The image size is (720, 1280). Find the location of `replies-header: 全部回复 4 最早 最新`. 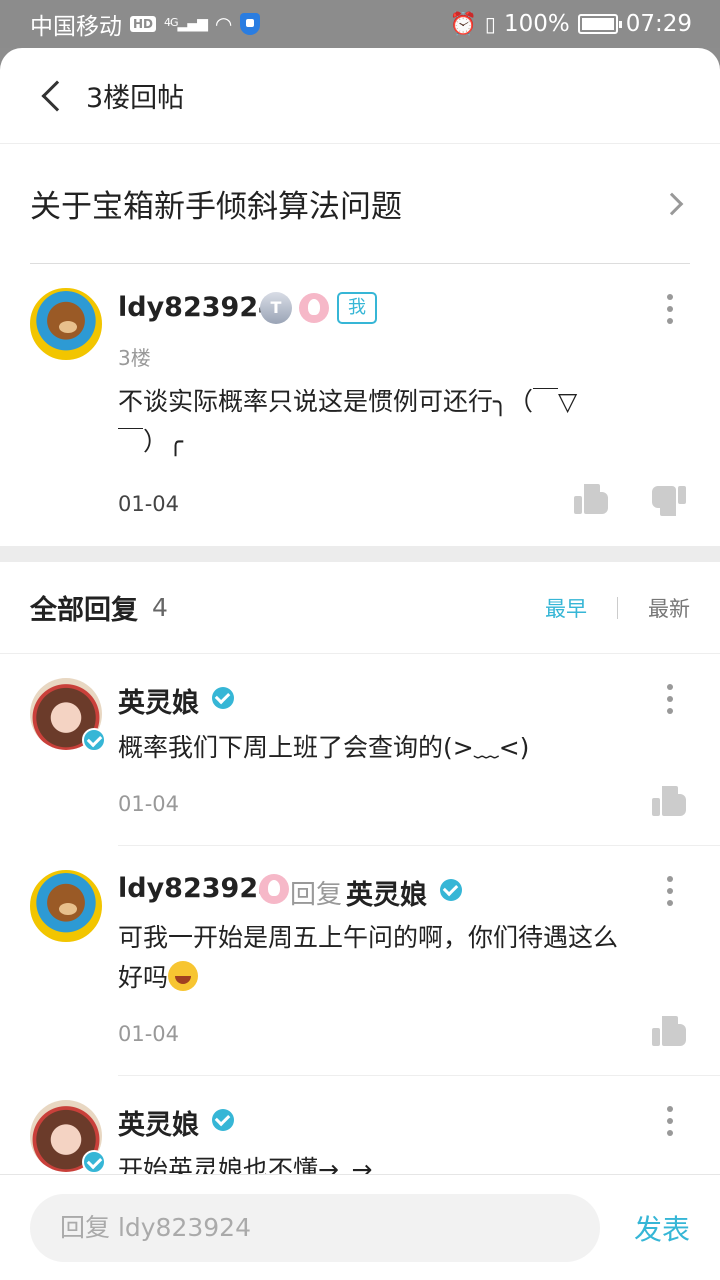

replies-header: 全部回复 4 最早 最新 is located at coordinates (360, 608).